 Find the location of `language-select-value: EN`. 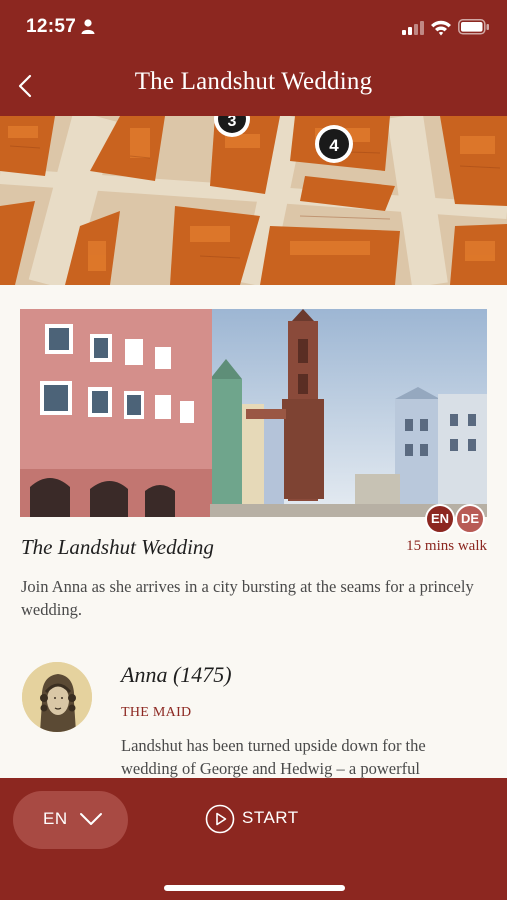

language-select-value: EN is located at coordinates (55, 818).